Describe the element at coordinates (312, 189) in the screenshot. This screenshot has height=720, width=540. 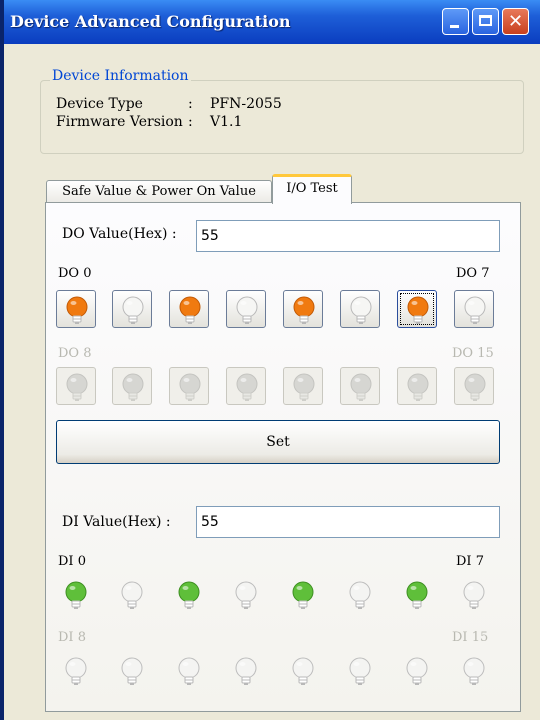
I see `tab-io-test: I/O Test` at that location.